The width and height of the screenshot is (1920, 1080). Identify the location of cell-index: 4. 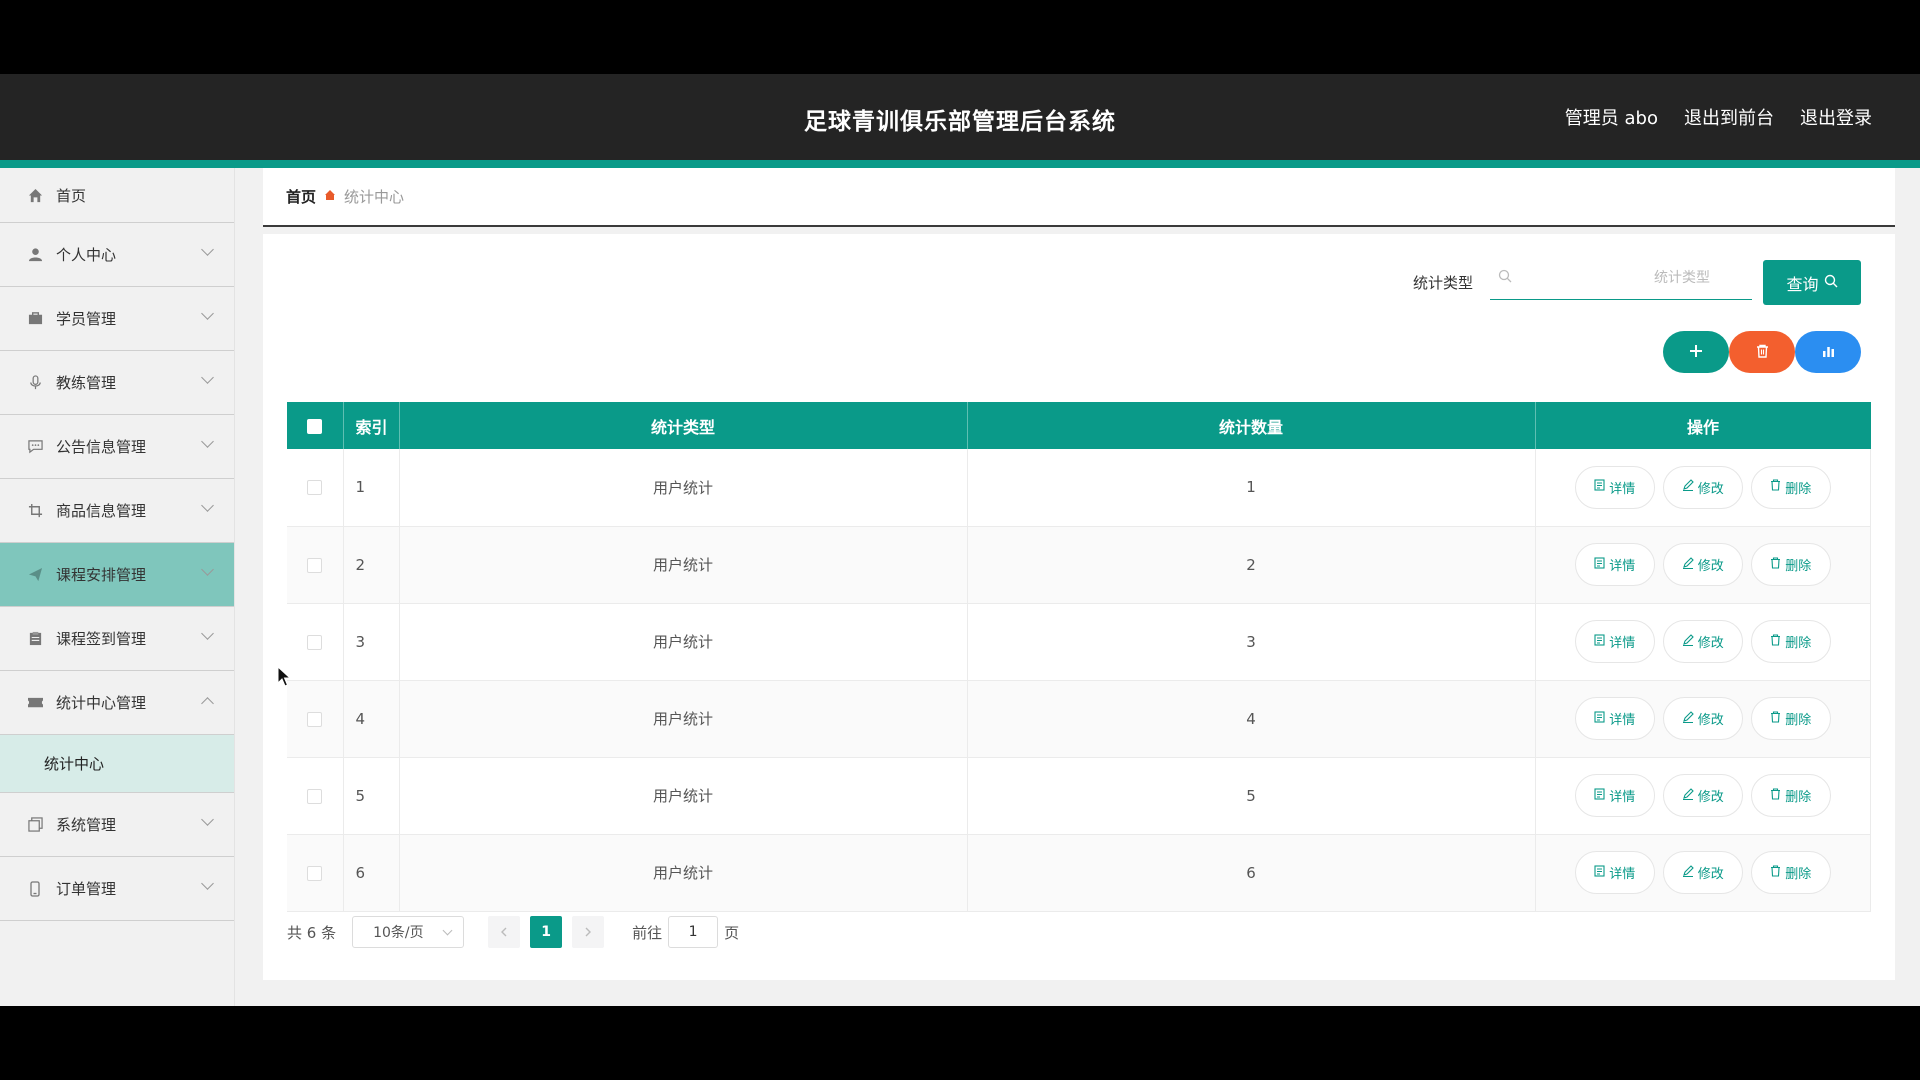
(371, 719).